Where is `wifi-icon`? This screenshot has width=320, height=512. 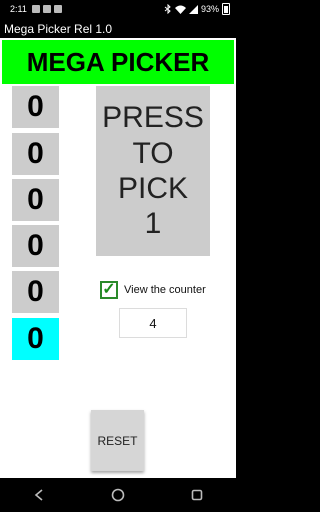
wifi-icon is located at coordinates (180, 9).